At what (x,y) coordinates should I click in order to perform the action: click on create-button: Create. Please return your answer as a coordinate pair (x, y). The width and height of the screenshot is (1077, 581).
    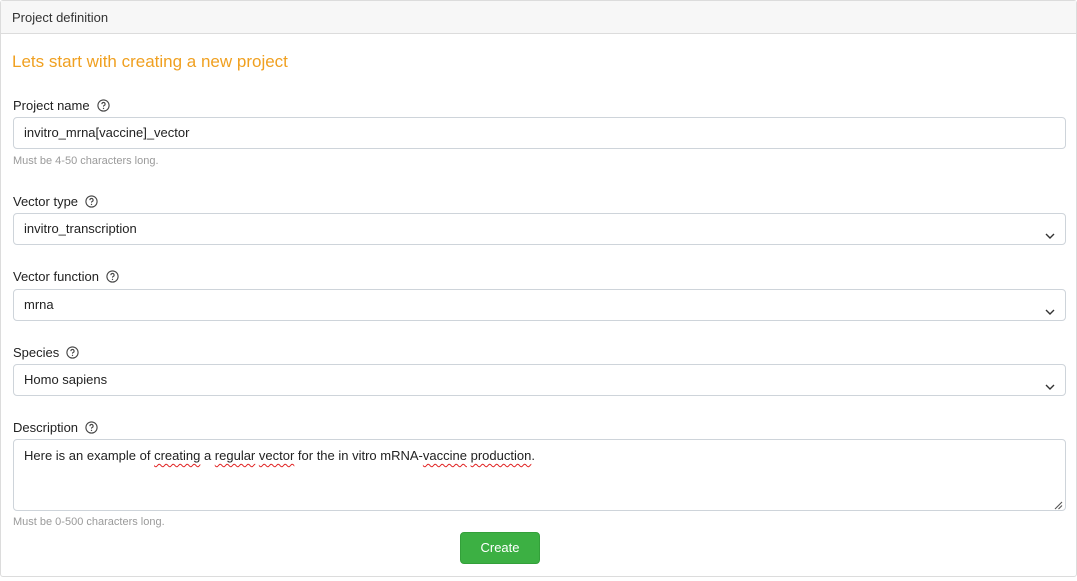
    Looking at the image, I should click on (500, 548).